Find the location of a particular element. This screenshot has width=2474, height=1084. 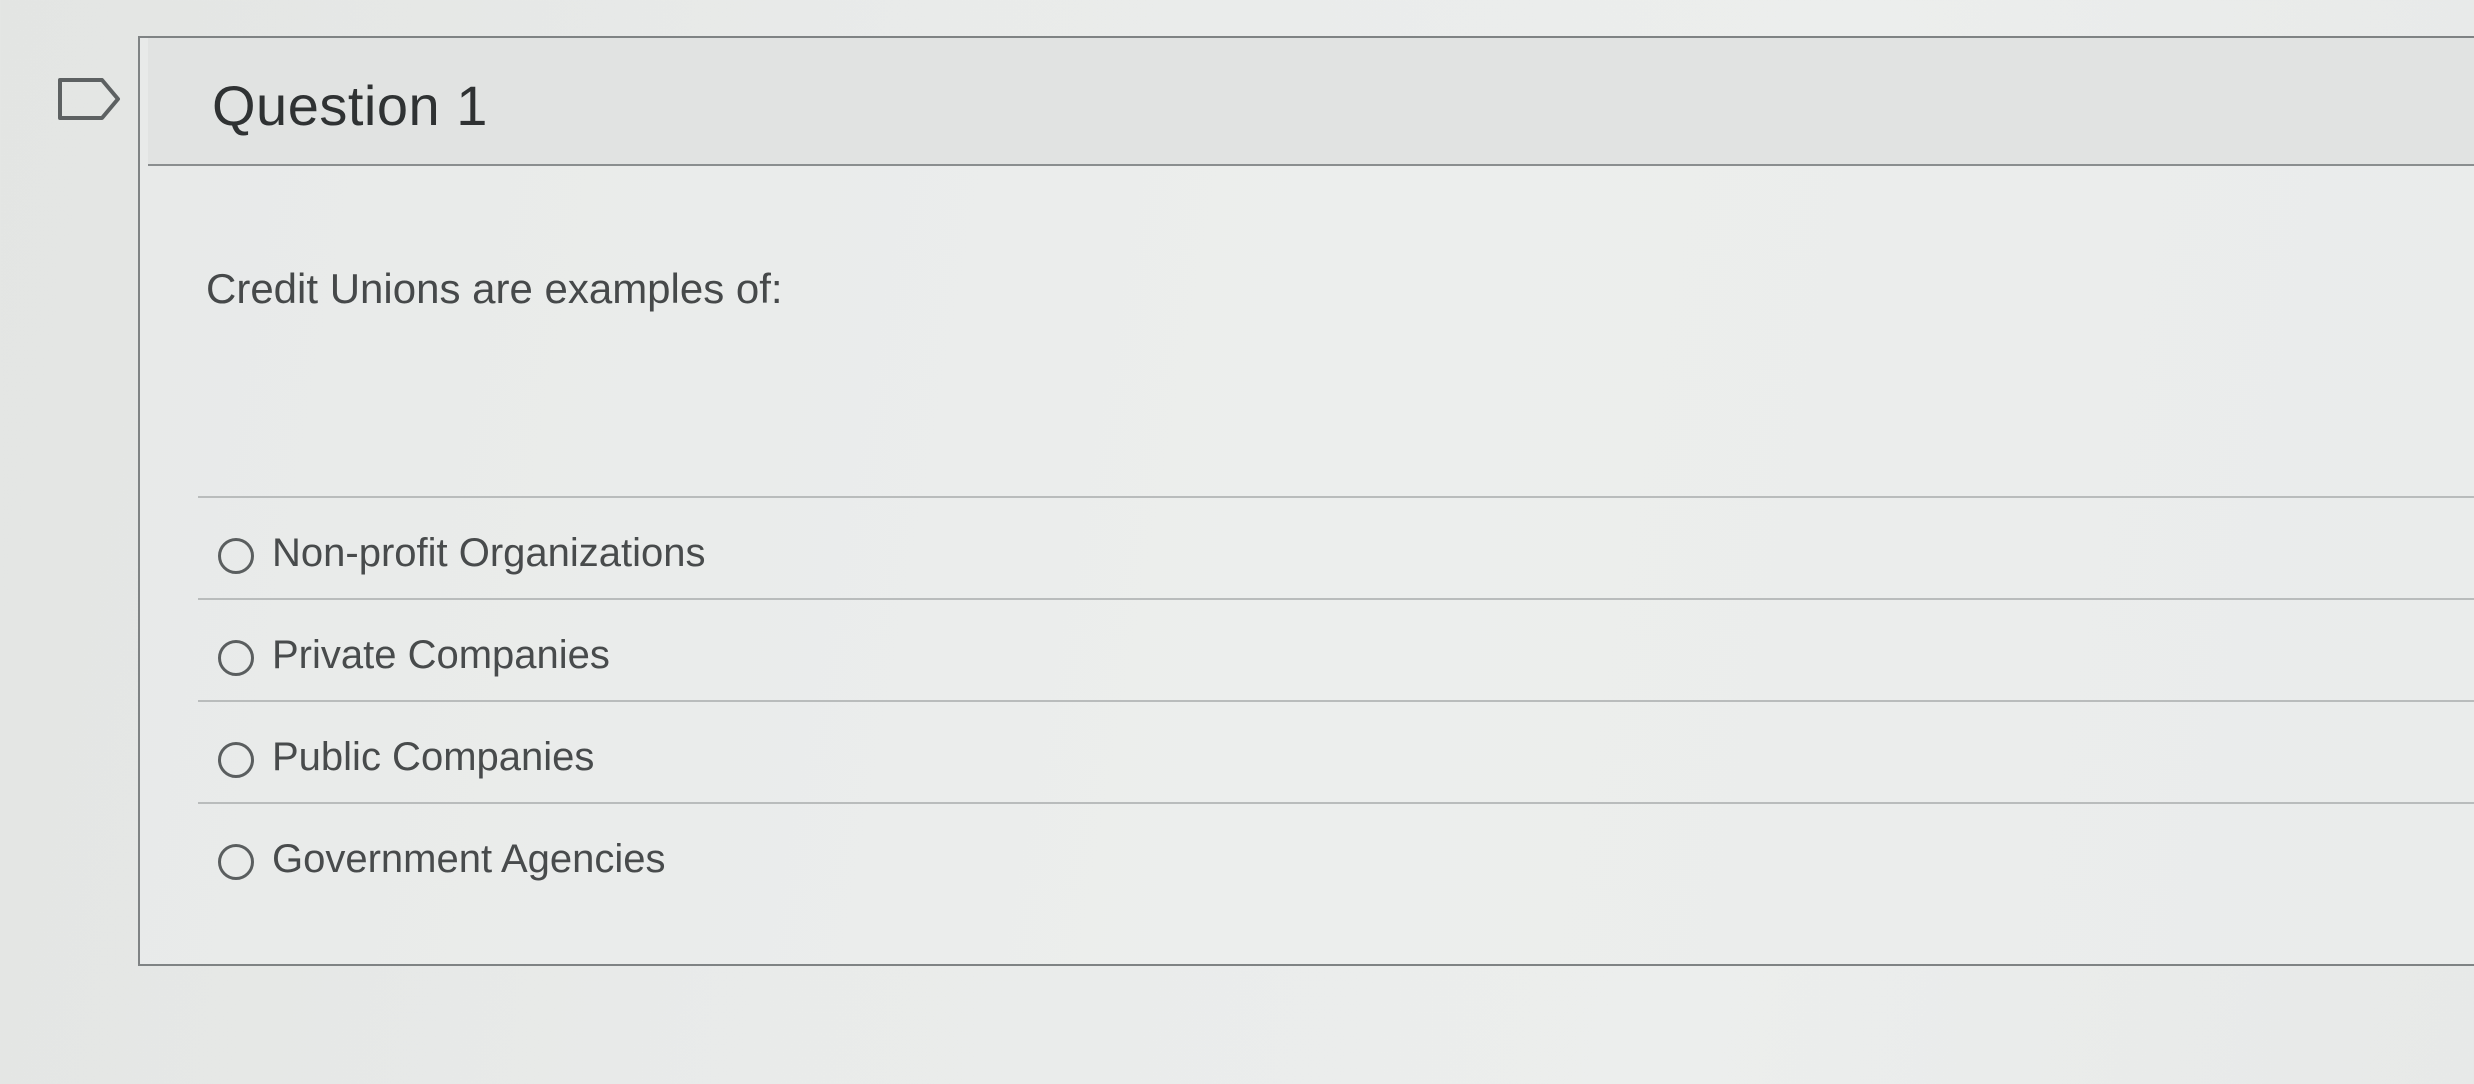

question-header: Question 1 is located at coordinates (1311, 102).